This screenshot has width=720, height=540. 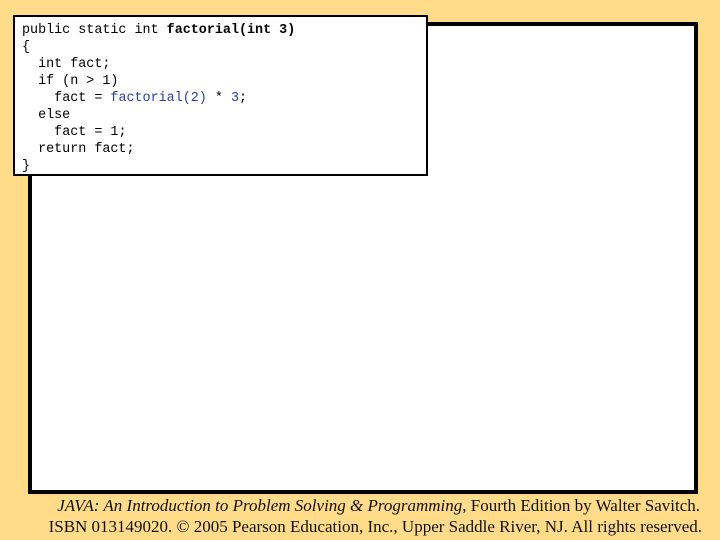 I want to click on code-line: fact = factorial(2) * 3;, so click(x=158, y=98).